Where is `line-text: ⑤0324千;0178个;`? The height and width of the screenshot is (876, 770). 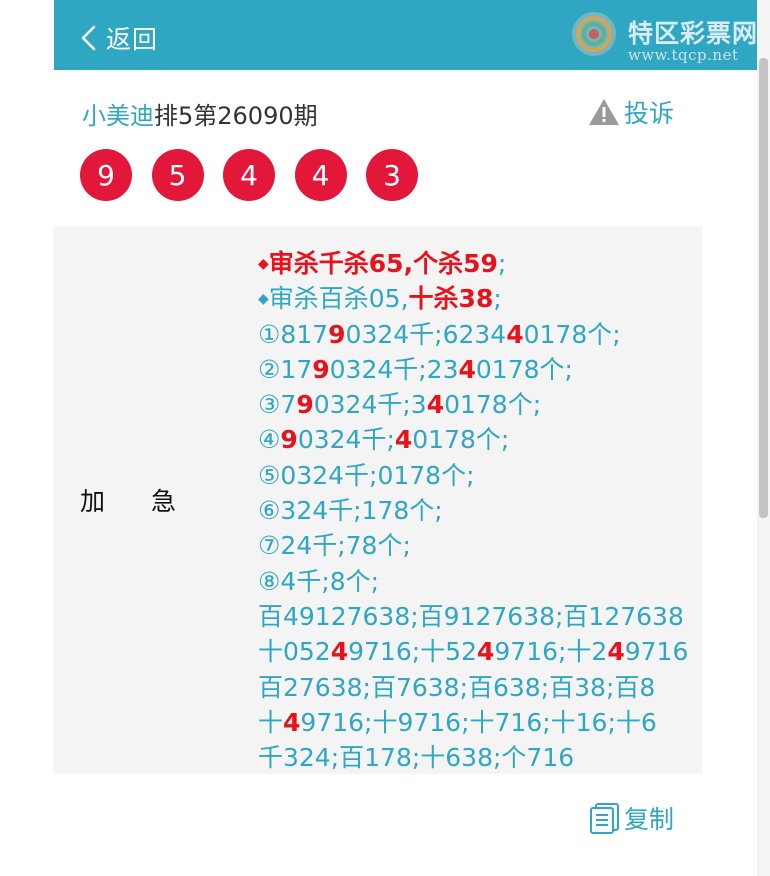 line-text: ⑤0324千;0178个; is located at coordinates (366, 475).